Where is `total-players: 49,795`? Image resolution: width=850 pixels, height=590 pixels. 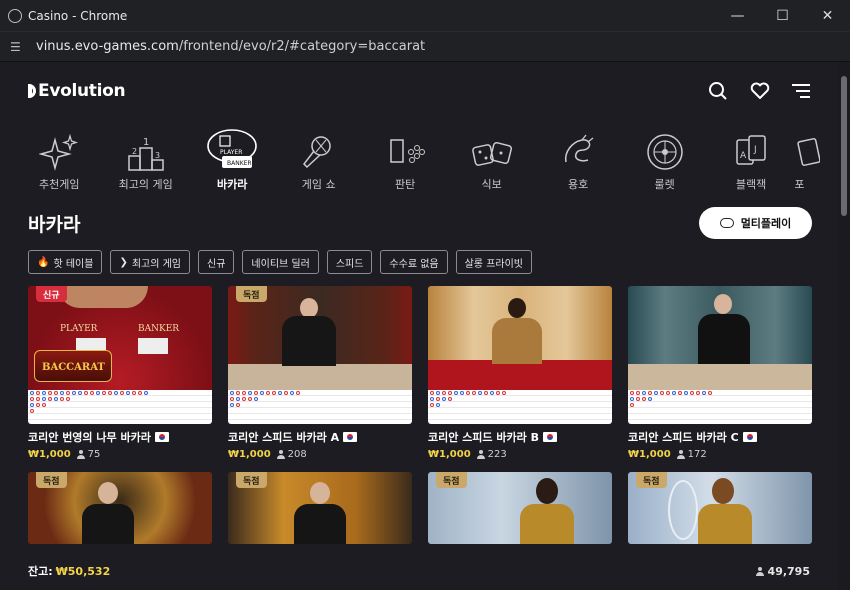
total-players: 49,795 is located at coordinates (782, 571).